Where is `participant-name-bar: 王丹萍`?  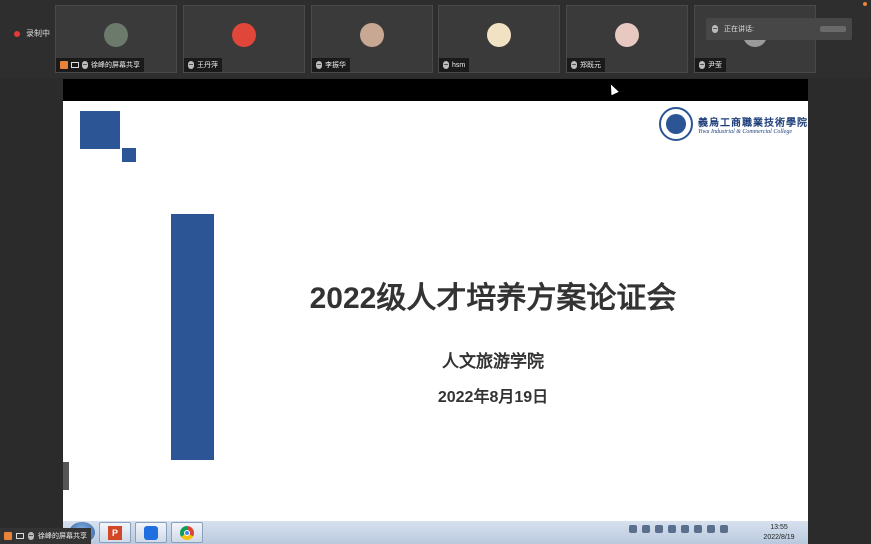
participant-name-bar: 王丹萍 is located at coordinates (203, 65).